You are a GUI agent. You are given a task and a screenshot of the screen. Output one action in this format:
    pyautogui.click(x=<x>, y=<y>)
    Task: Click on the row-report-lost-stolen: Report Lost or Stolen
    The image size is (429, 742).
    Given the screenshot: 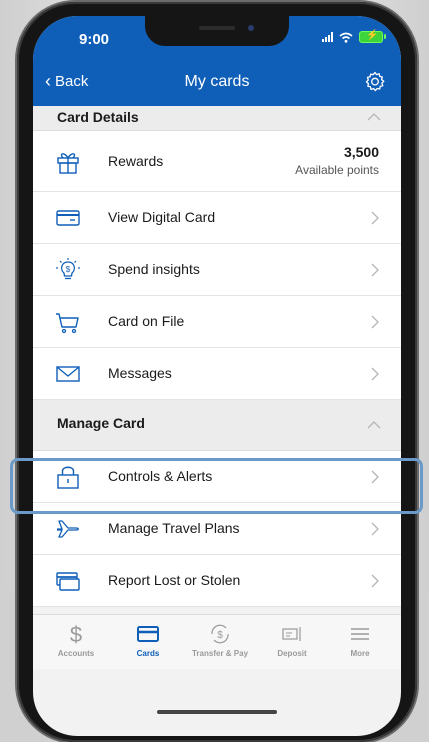 What is the action you would take?
    pyautogui.click(x=217, y=581)
    